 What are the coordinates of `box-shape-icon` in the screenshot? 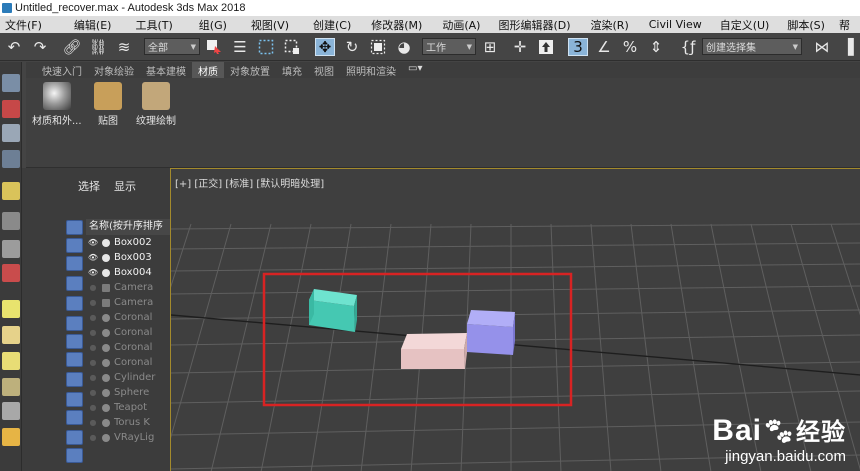 It's located at (11, 309).